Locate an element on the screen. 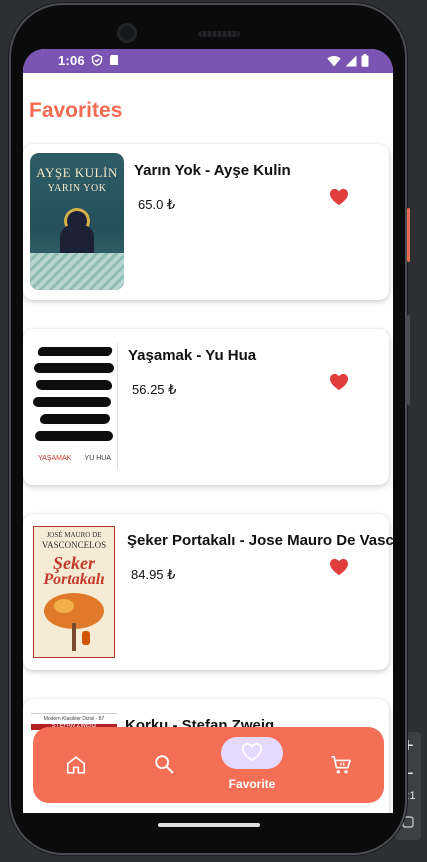 This screenshot has height=862, width=427. status-time: 1:06 is located at coordinates (71, 60).